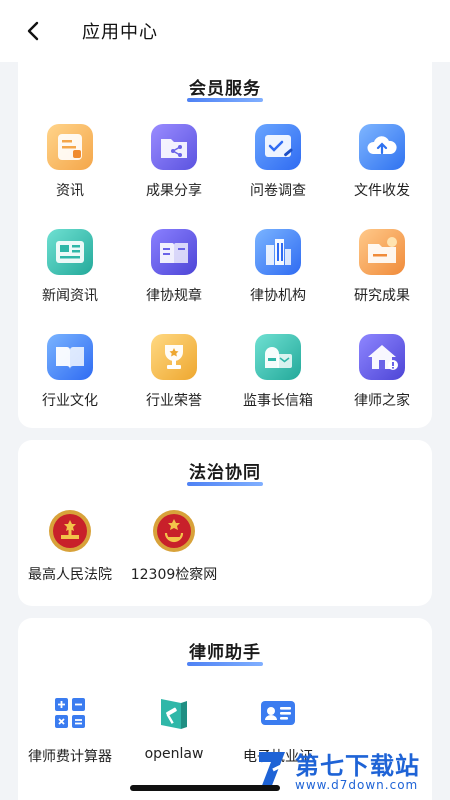 This screenshot has height=800, width=450. I want to click on app-item-label: 新闻资讯, so click(70, 296).